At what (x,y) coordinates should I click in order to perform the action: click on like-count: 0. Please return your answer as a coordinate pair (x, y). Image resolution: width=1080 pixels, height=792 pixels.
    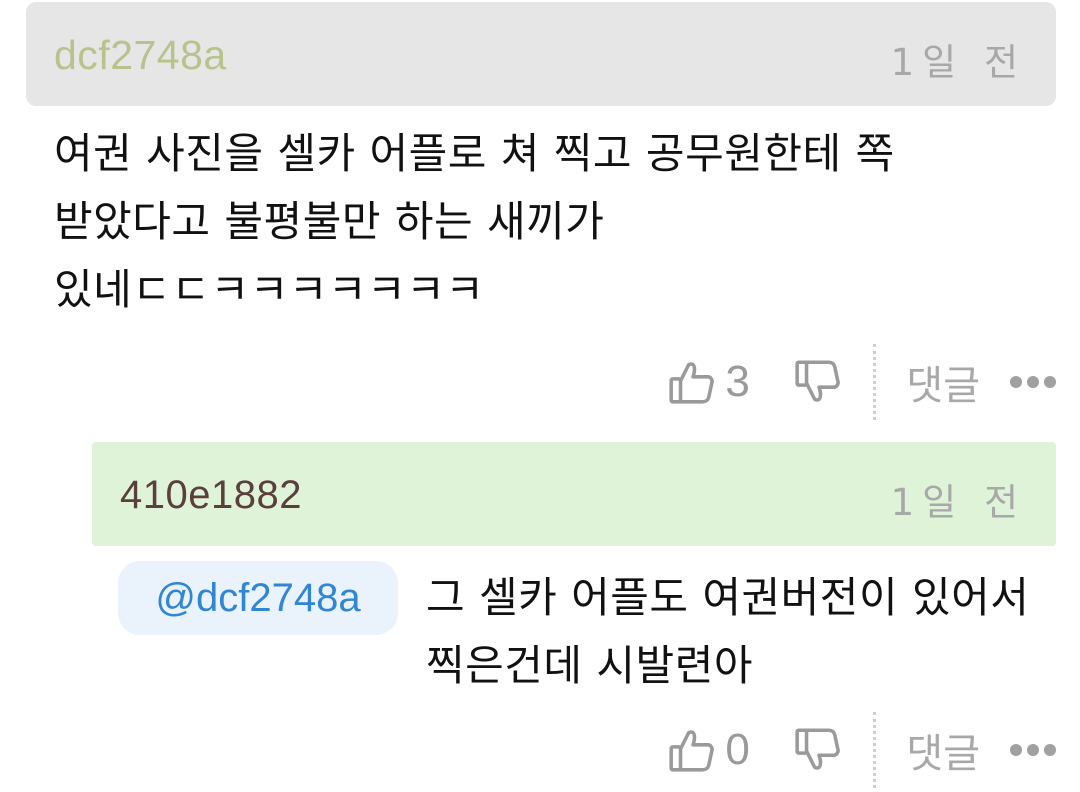
    Looking at the image, I should click on (737, 749).